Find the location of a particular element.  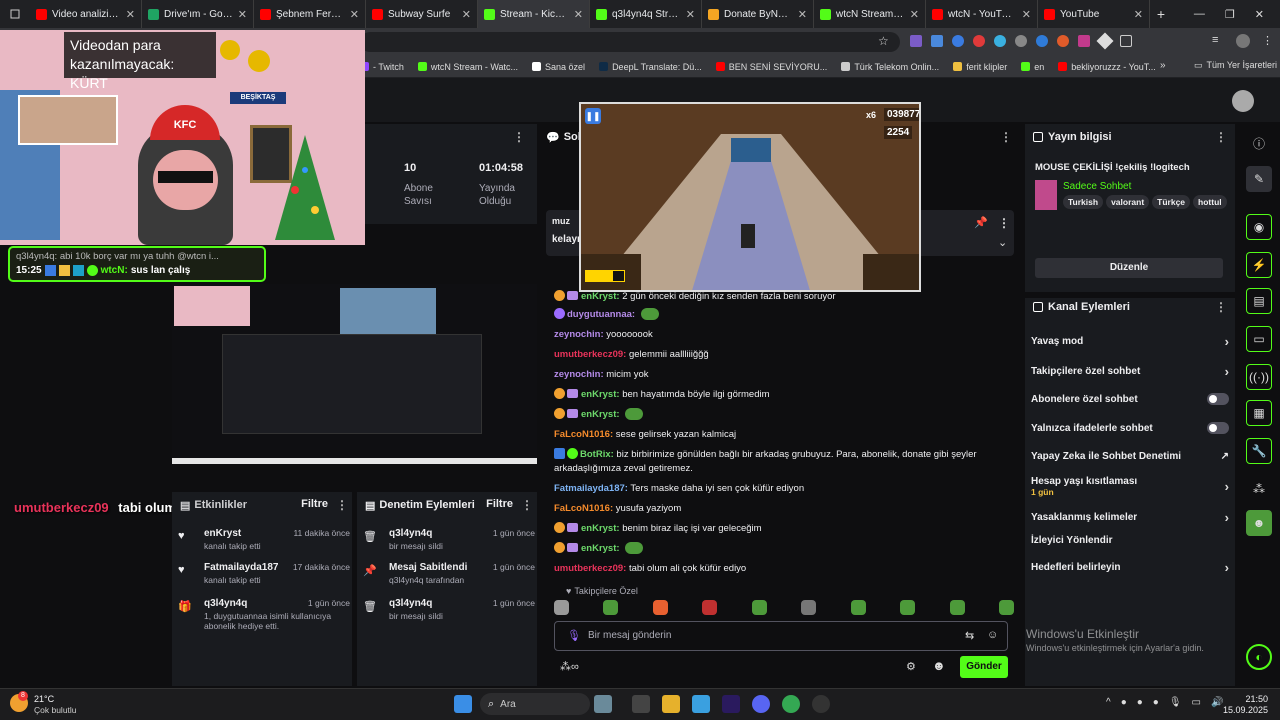

chat-message: zeynochin: micim yok is located at coordinates (780, 375).